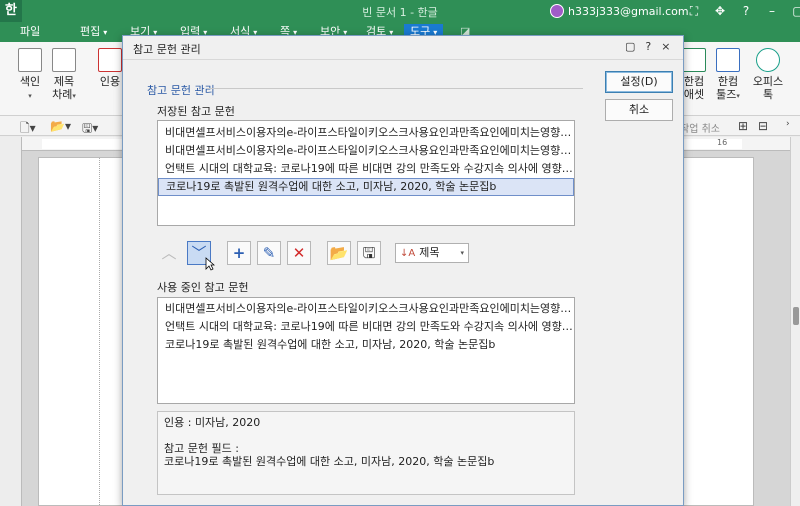 The height and width of the screenshot is (506, 800). What do you see at coordinates (630, 46) in the screenshot?
I see `dialog-restore-icon: ▢` at bounding box center [630, 46].